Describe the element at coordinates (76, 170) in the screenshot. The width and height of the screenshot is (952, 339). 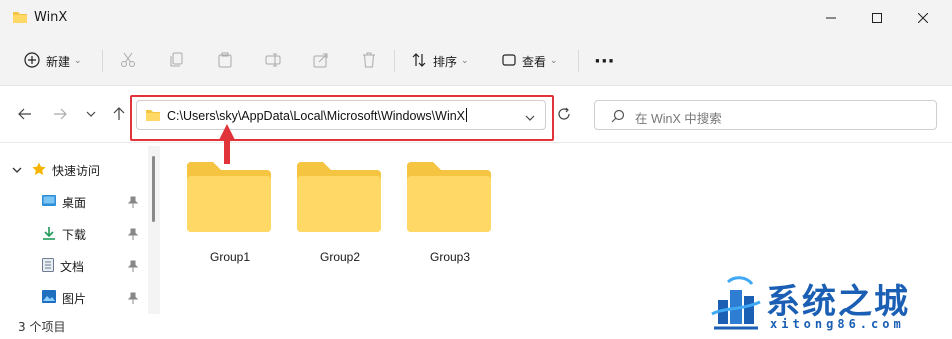
I see `sidebar-item-label: 快速访问` at that location.